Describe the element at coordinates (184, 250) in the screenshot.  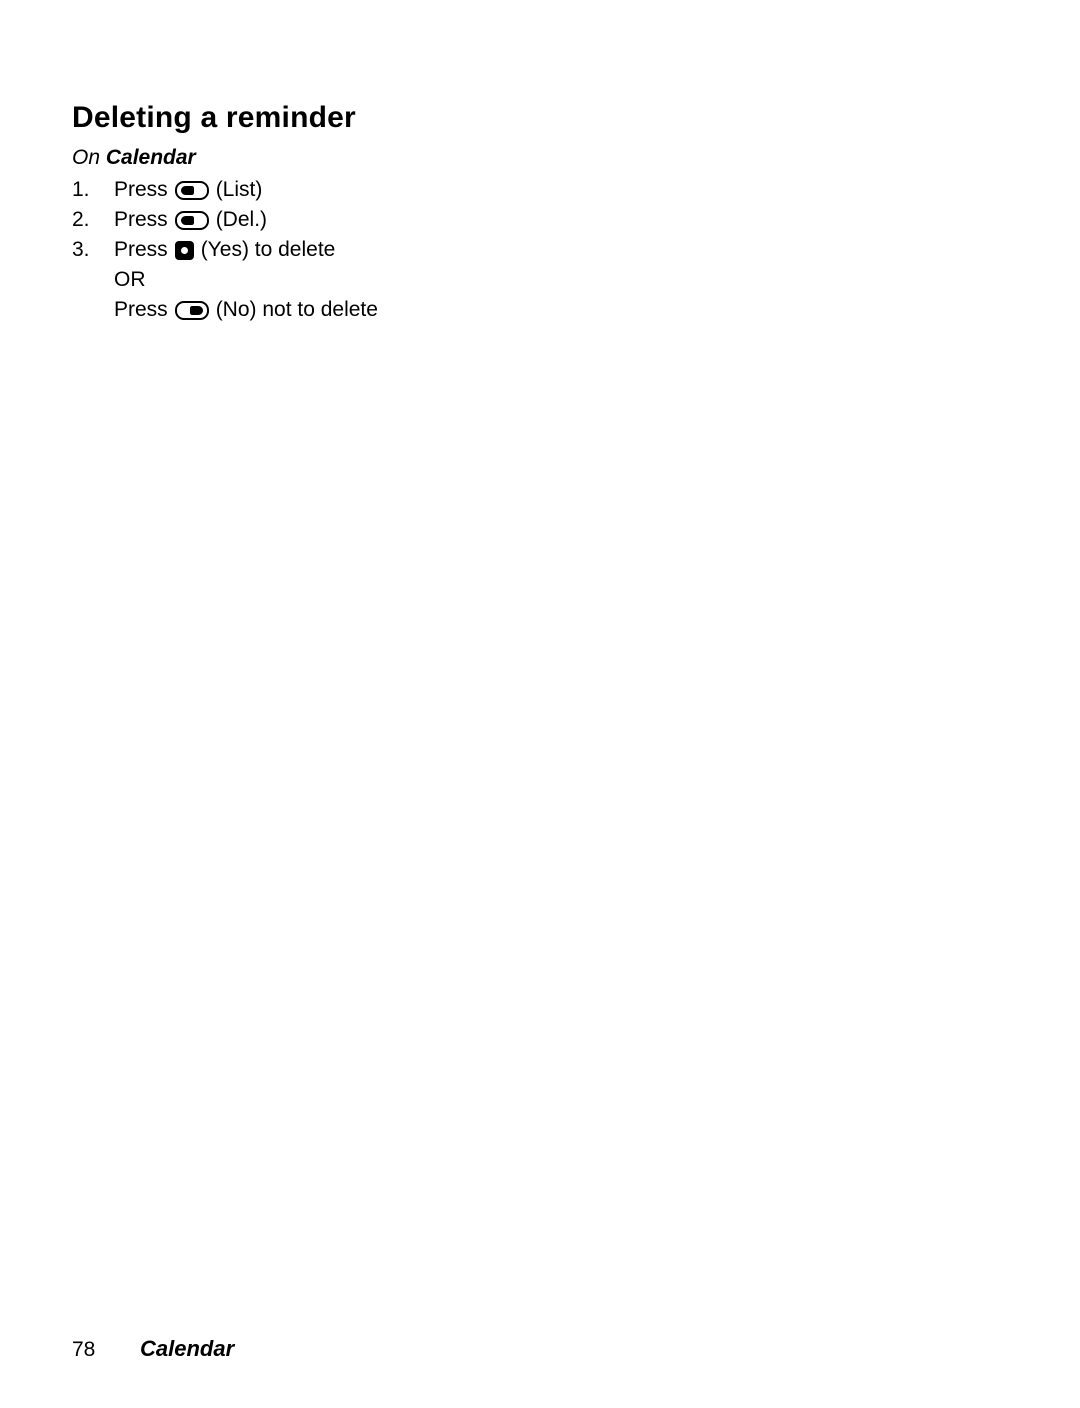
I see `center-select-key-icon` at that location.